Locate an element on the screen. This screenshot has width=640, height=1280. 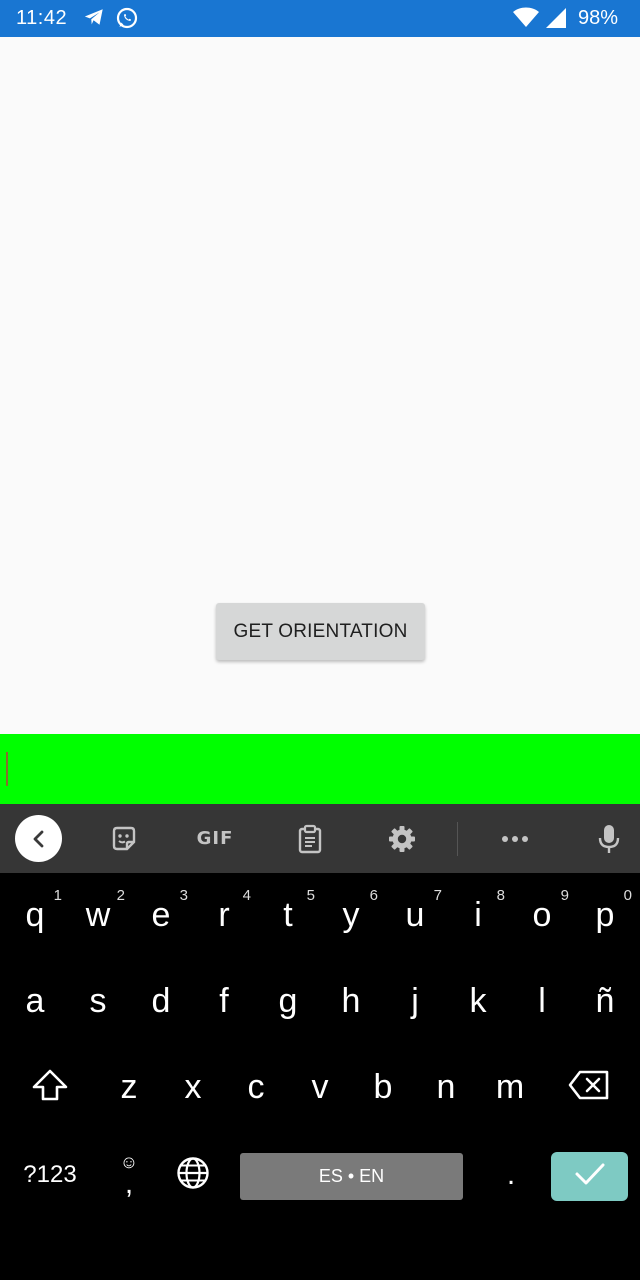
key-label: y is located at coordinates (351, 915).